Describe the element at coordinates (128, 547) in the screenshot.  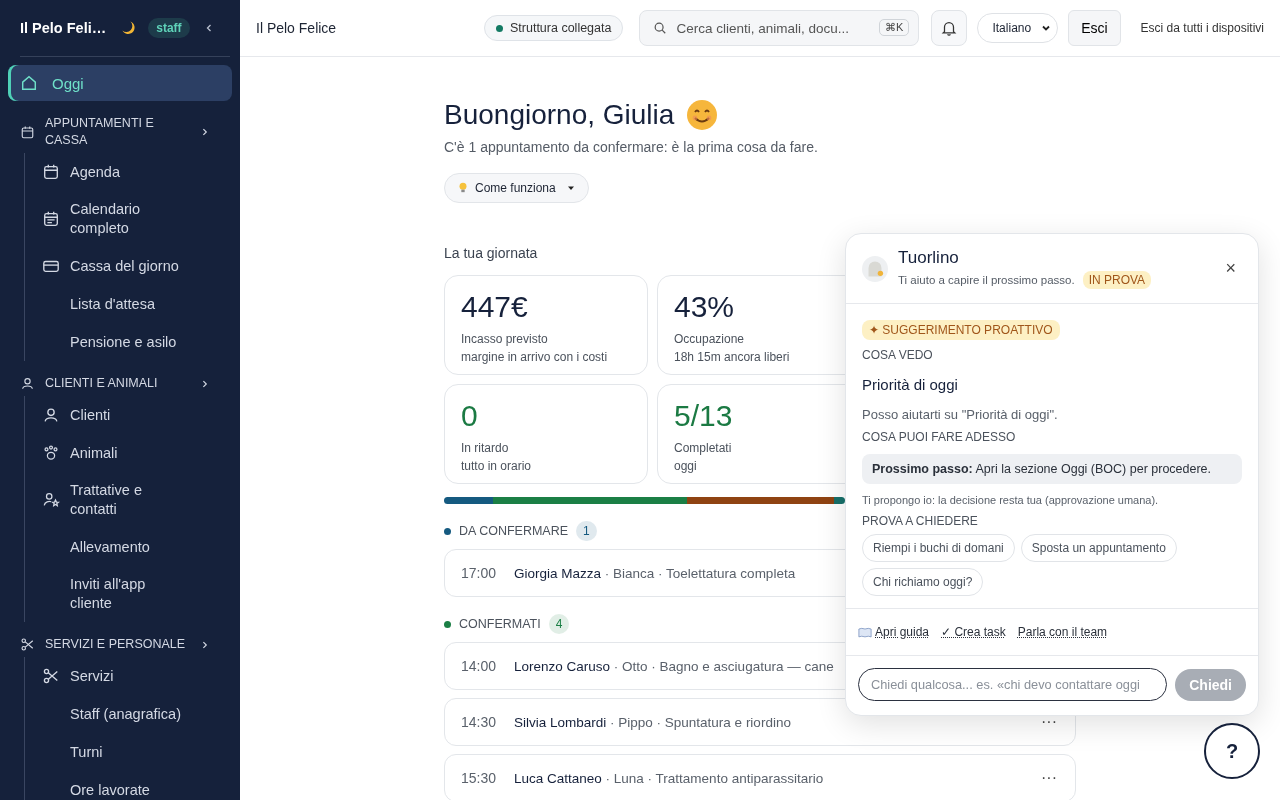
I see `nav-item: Allevamento` at that location.